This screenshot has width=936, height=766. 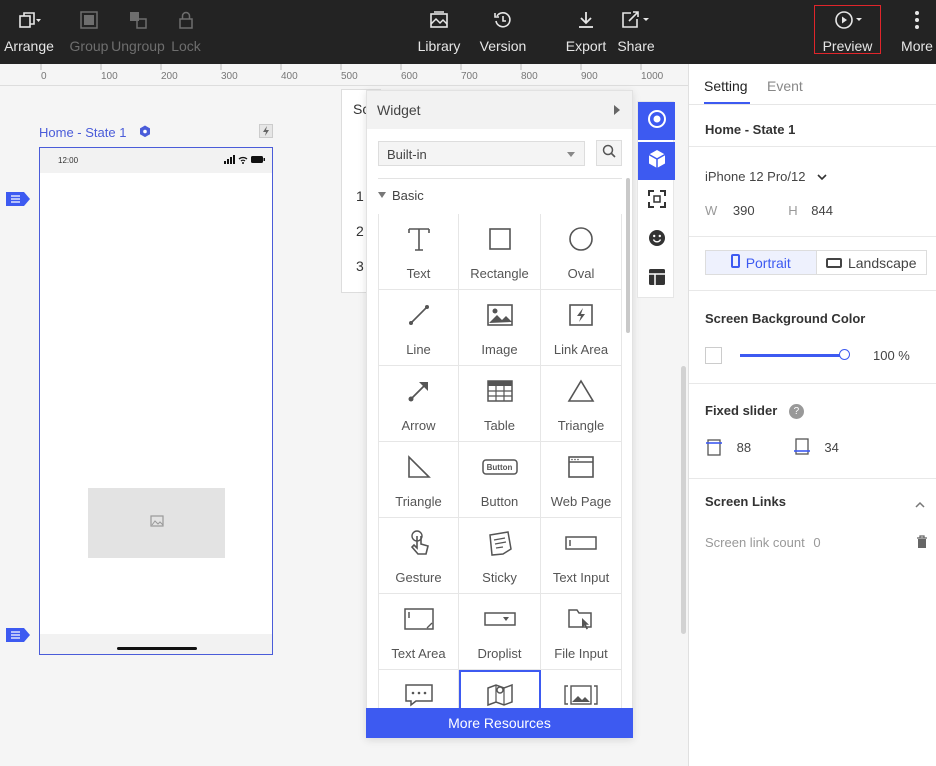 I want to click on widget-label: Droplist, so click(x=499, y=653).